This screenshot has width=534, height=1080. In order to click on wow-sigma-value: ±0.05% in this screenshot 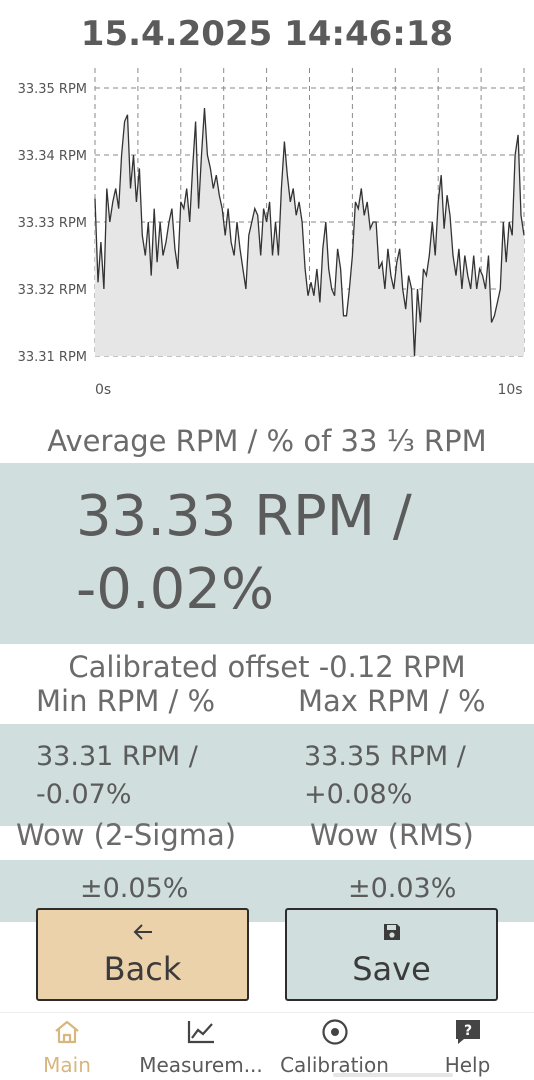, I will do `click(134, 888)`.